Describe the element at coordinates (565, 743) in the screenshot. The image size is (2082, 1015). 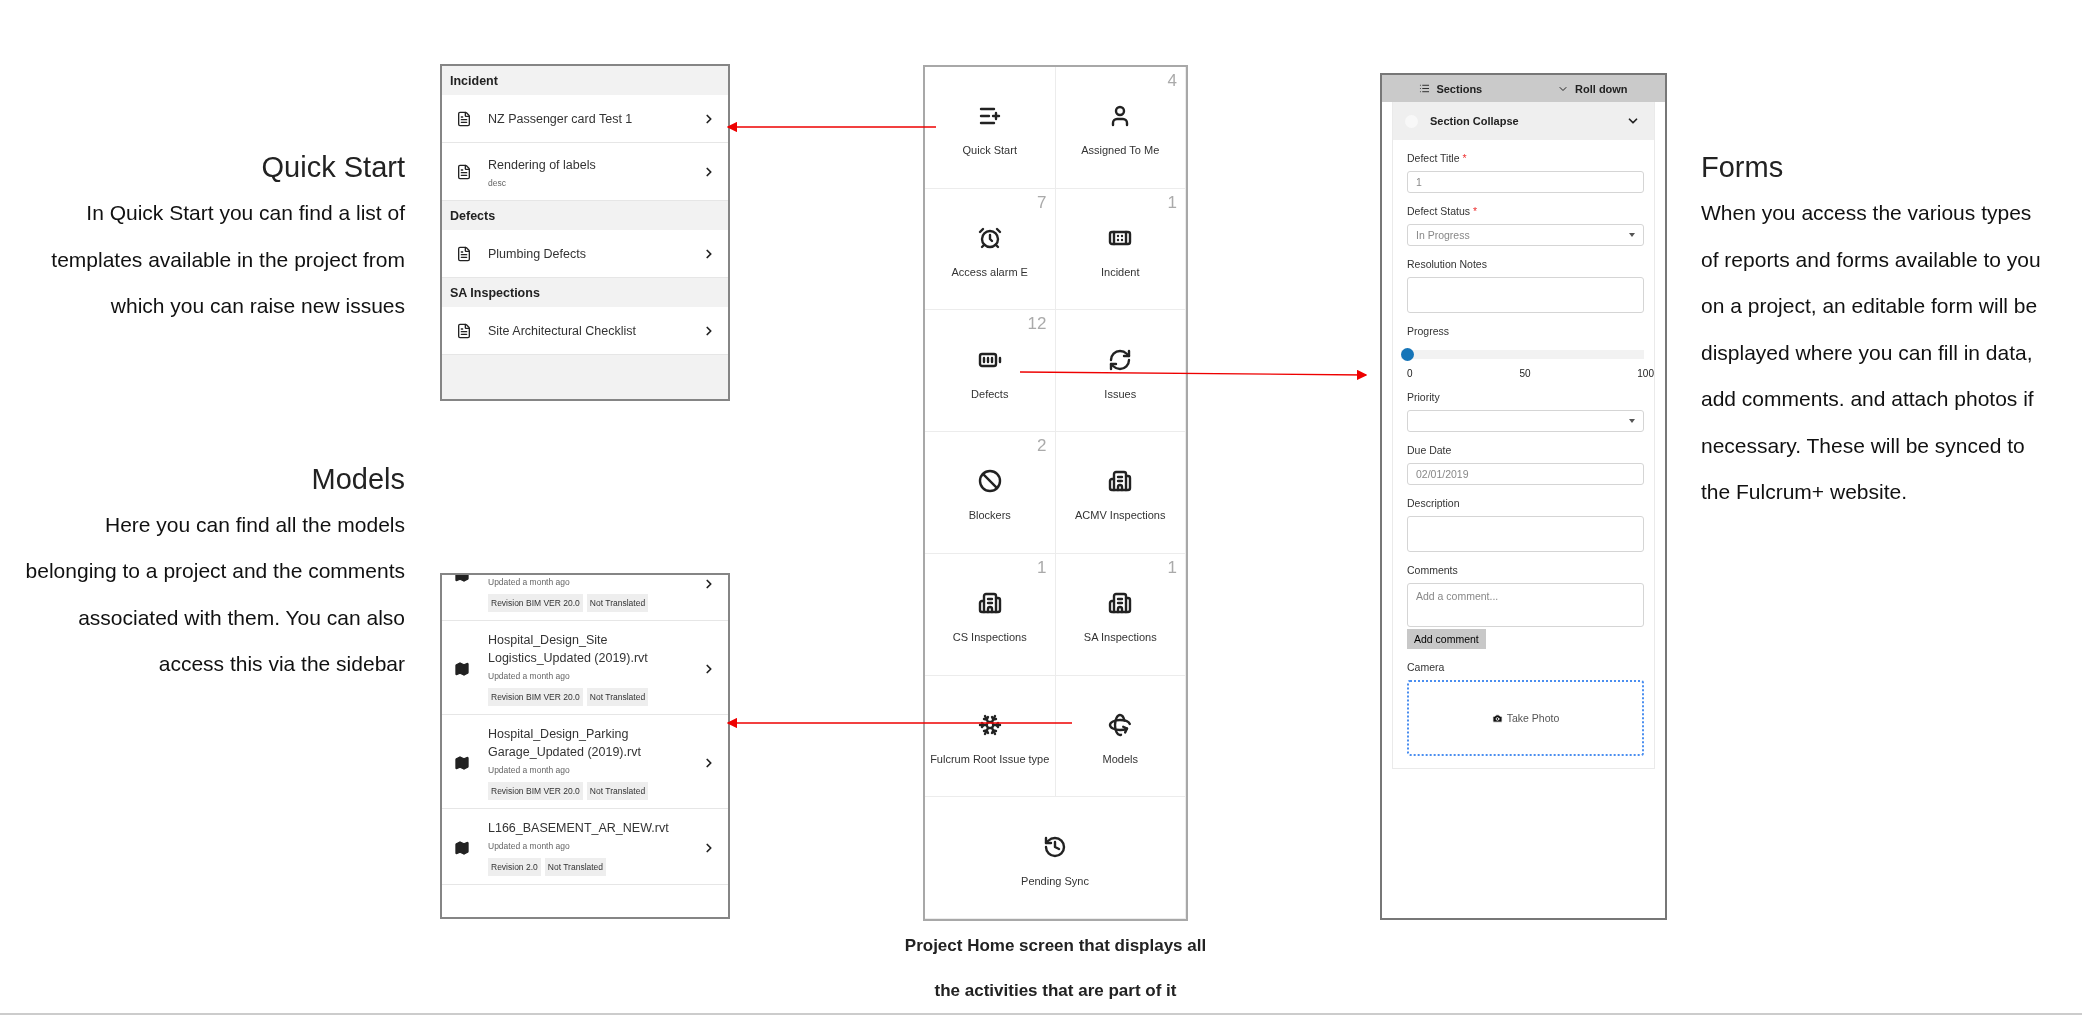
I see `model-title: Hospital_Design_Parking Garage_Updated (2019).rvt` at that location.